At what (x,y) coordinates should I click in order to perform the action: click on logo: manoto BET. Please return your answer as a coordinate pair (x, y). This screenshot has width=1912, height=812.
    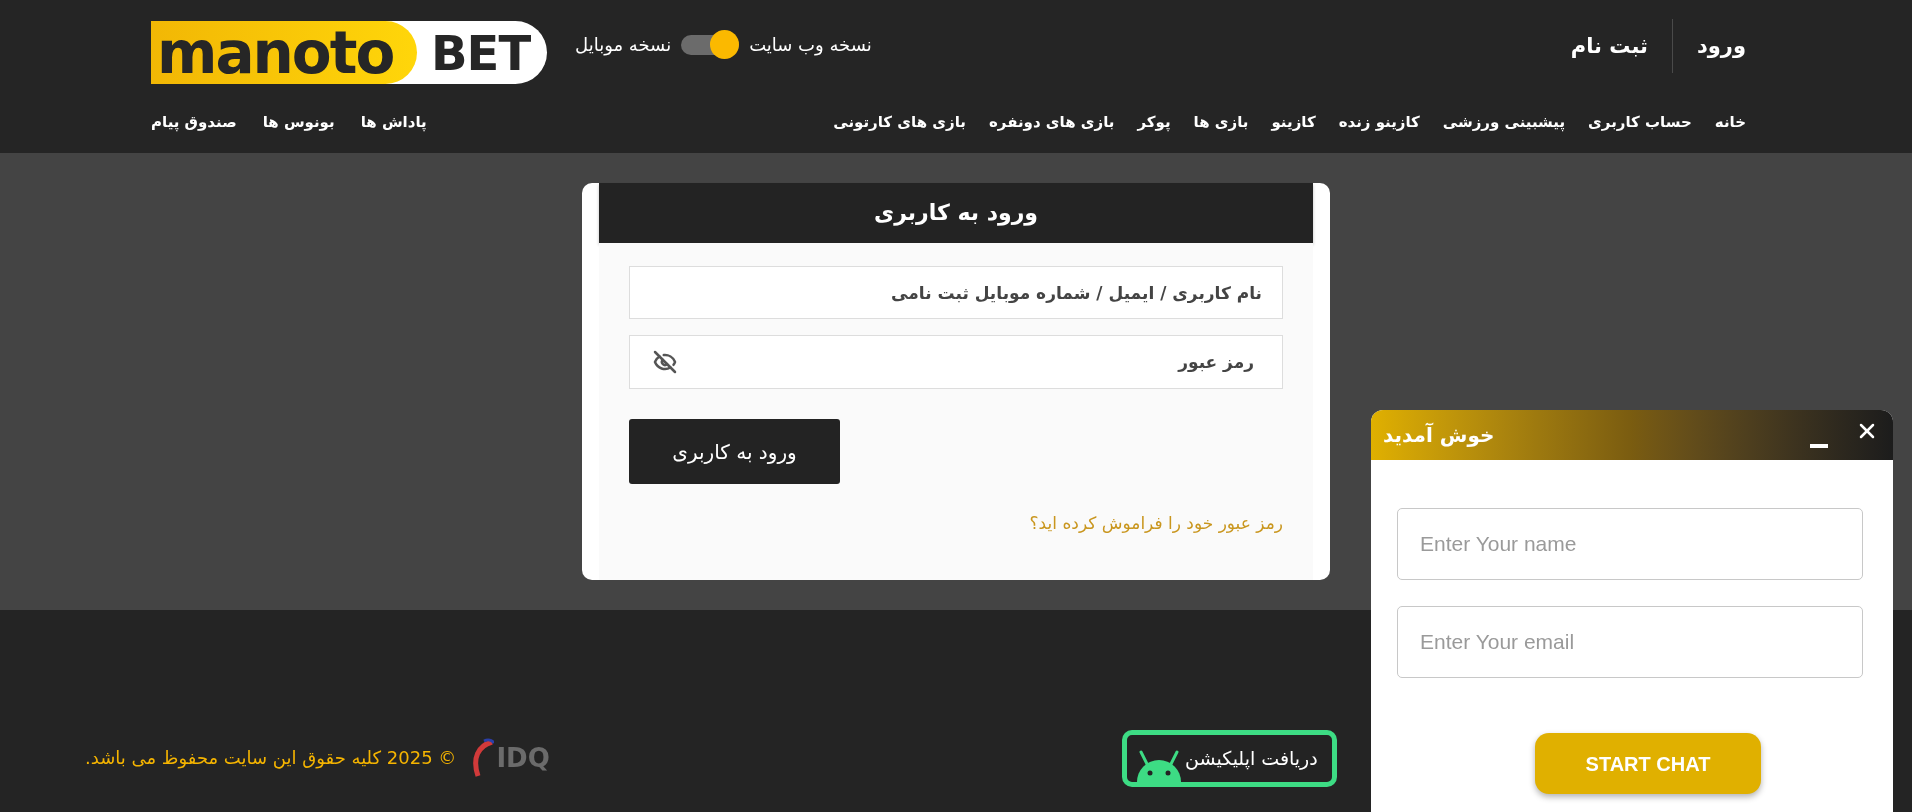
    Looking at the image, I should click on (349, 52).